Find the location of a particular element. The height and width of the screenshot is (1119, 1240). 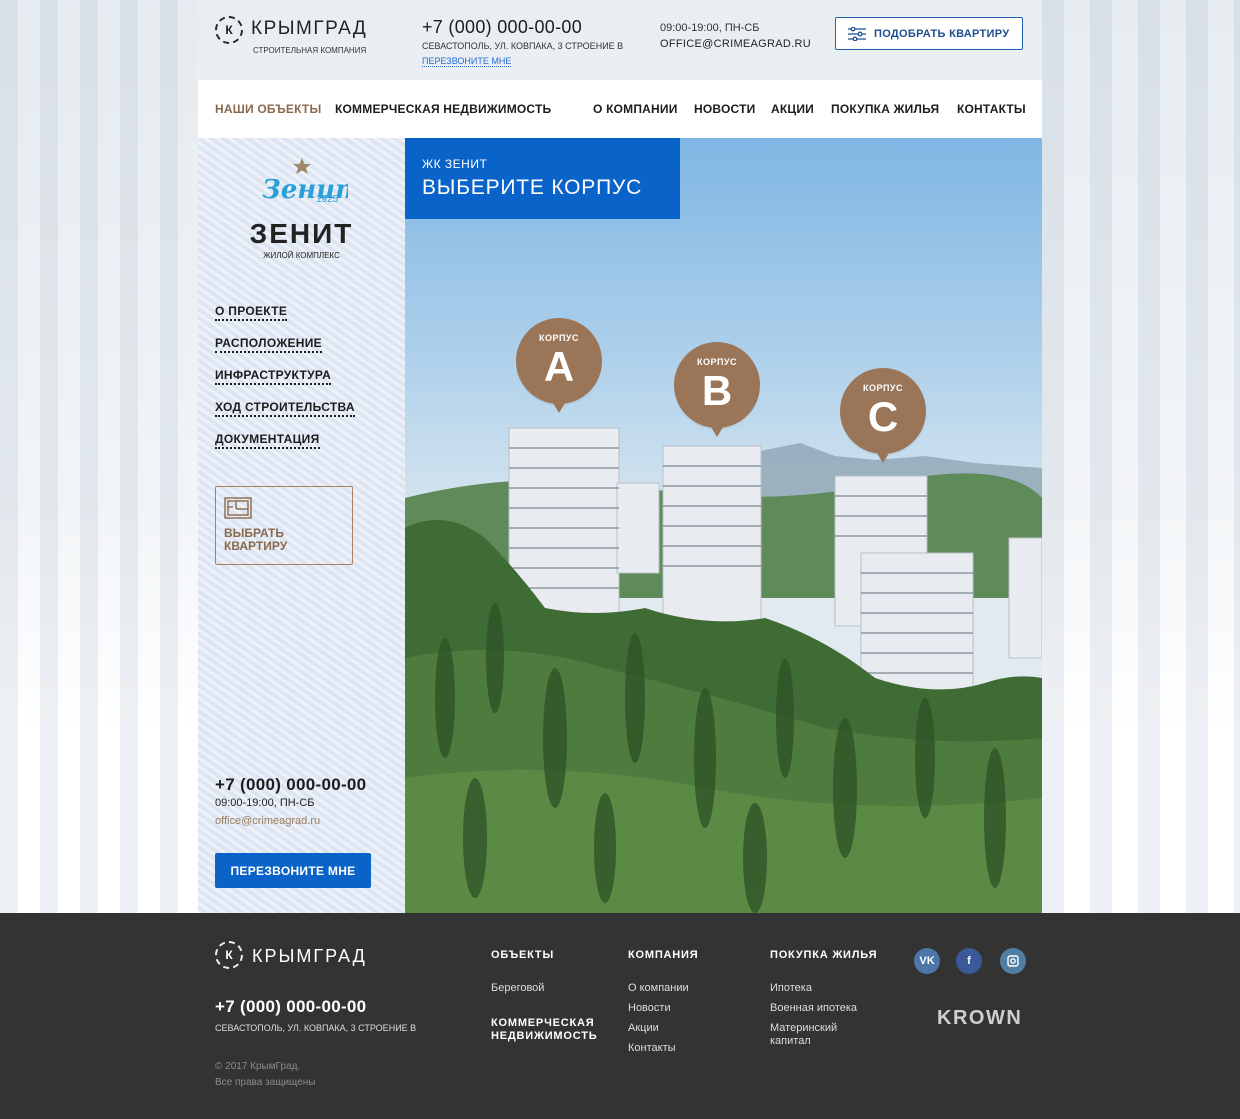

footer-phone: +7 (000) 000-00-00 is located at coordinates (290, 1007).